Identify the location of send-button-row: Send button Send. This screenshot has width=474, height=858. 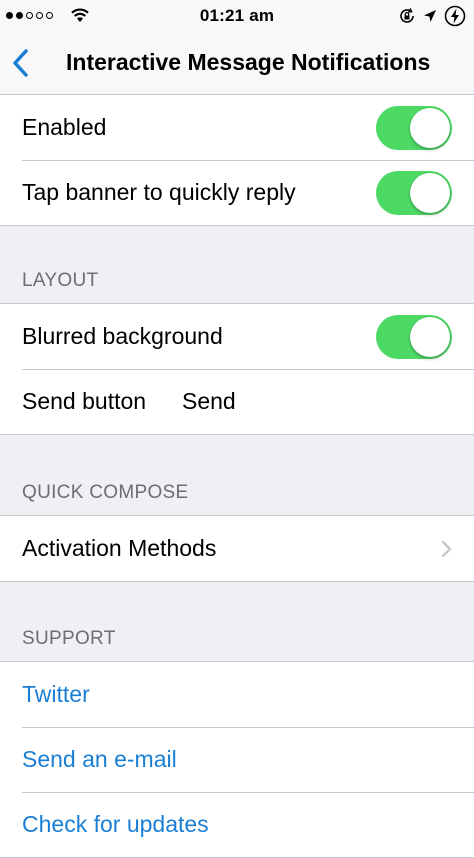
(237, 401).